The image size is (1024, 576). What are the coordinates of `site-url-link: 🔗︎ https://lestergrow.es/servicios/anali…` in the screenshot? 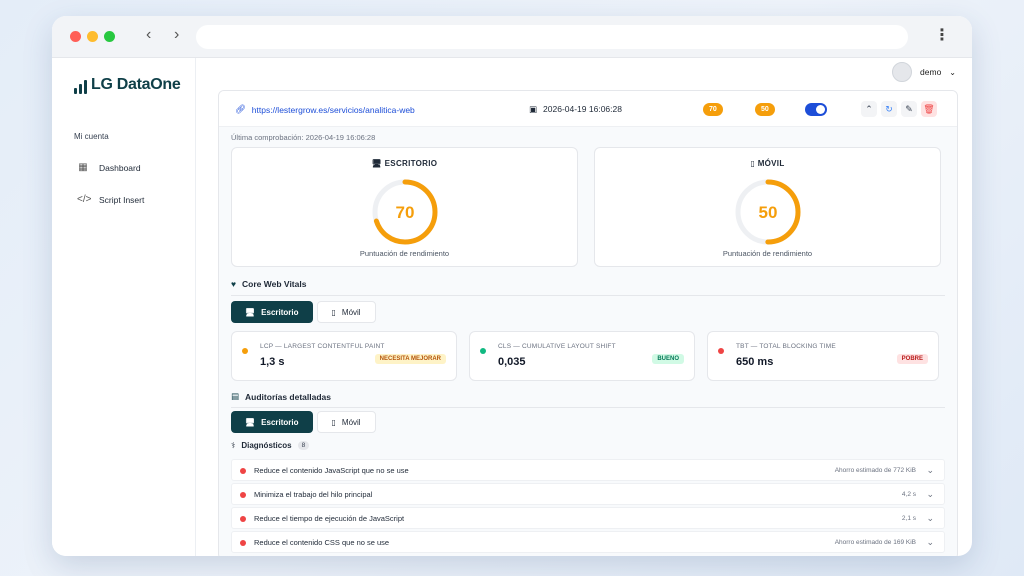 It's located at (325, 109).